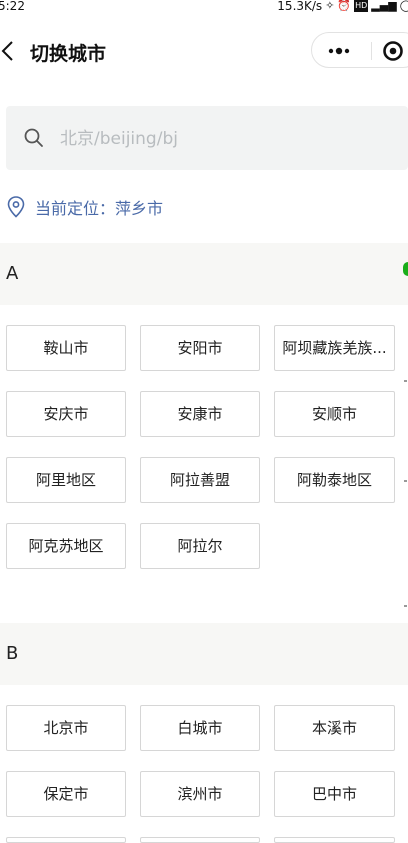 This screenshot has height=843, width=408. I want to click on city-button: 阿勒泰地区, so click(334, 480).